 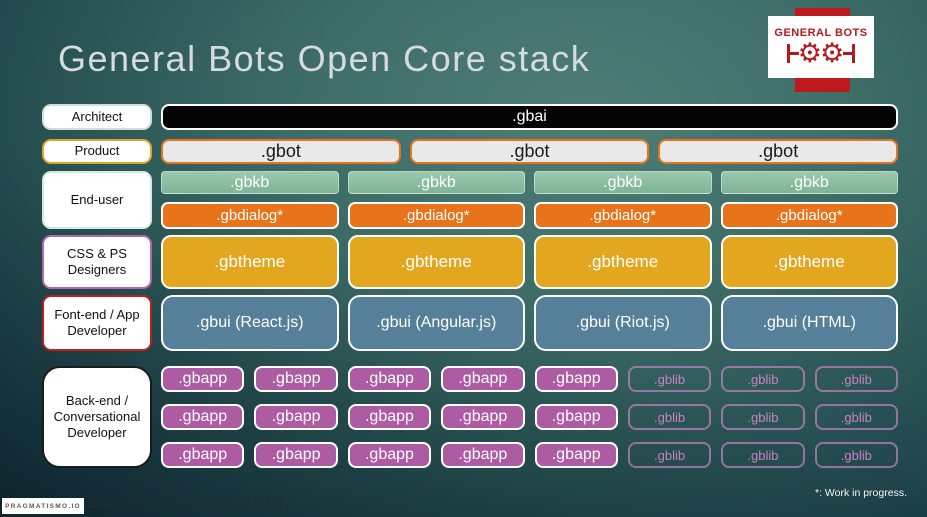 What do you see at coordinates (97, 117) in the screenshot?
I see `row-label-architect: Architect` at bounding box center [97, 117].